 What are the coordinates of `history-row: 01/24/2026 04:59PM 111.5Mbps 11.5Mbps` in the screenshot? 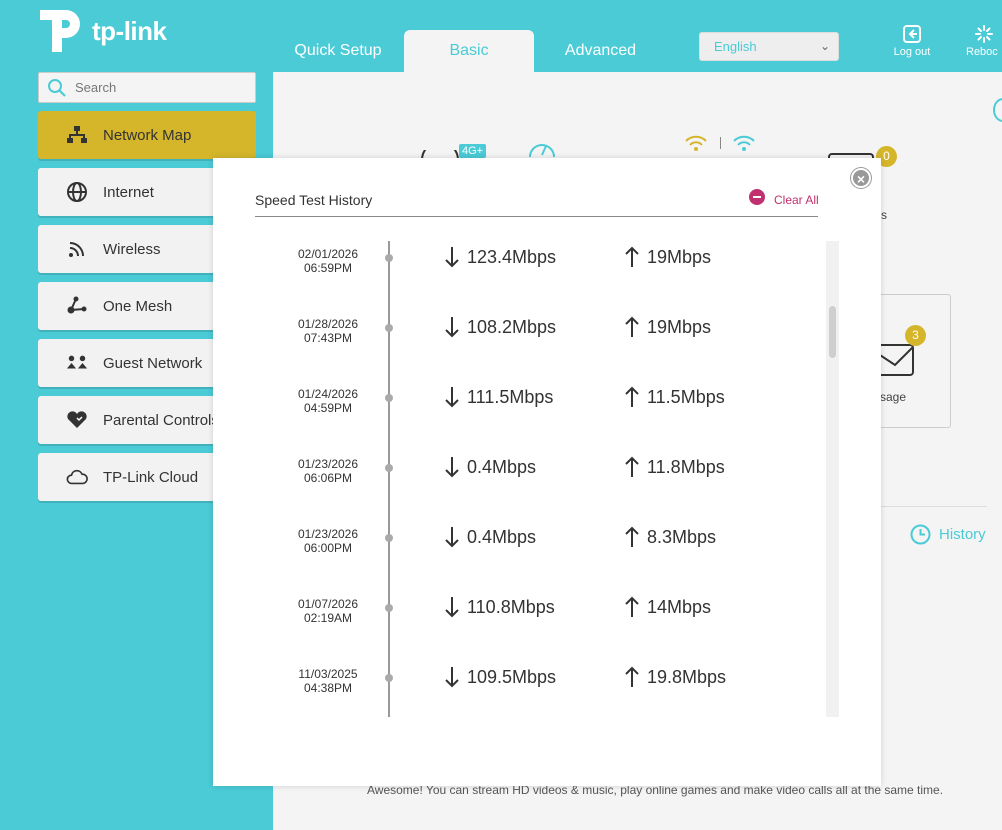 It's located at (535, 416).